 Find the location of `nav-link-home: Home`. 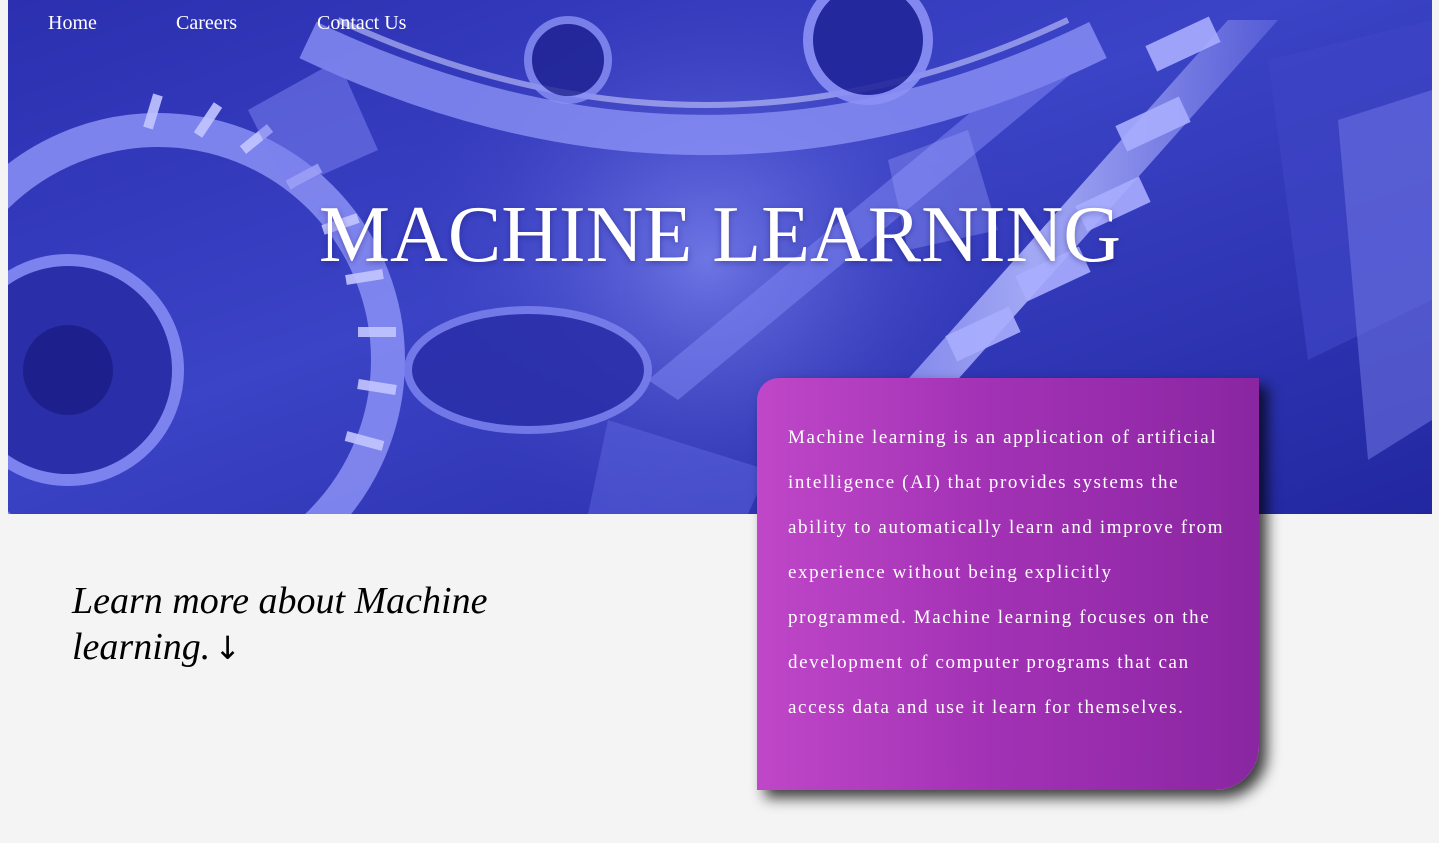

nav-link-home: Home is located at coordinates (72, 23).